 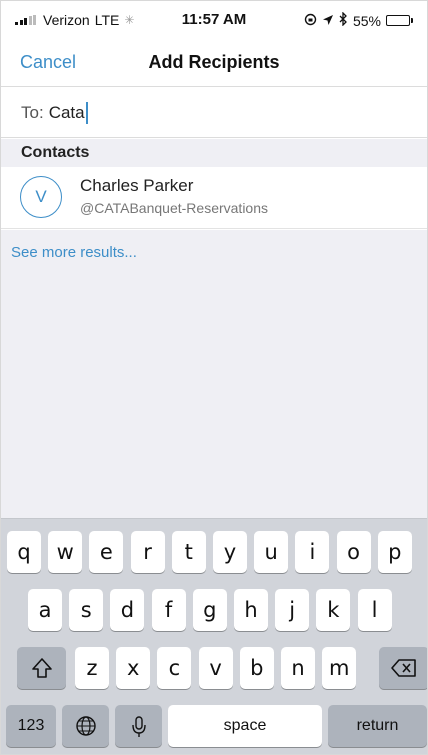 What do you see at coordinates (292, 610) in the screenshot?
I see `key-j: j` at bounding box center [292, 610].